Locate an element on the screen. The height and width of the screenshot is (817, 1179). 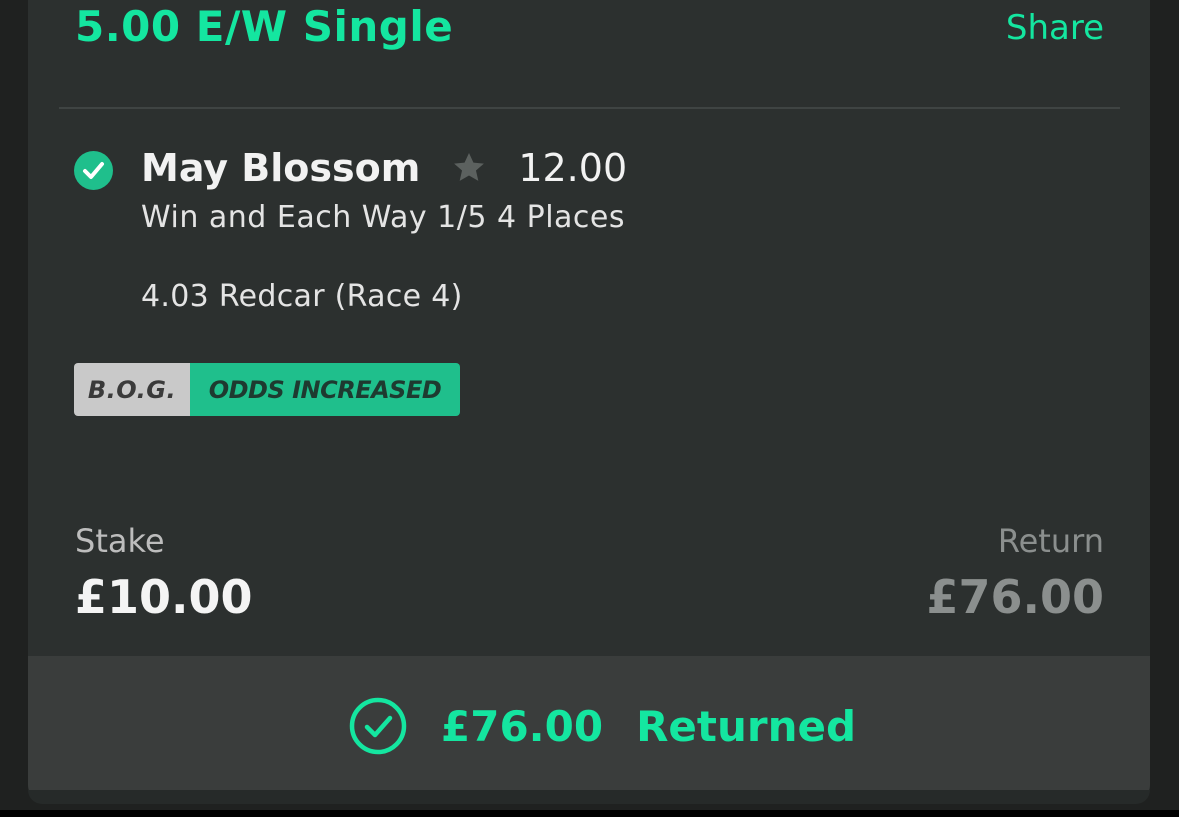
event-name: 4.03 Redcar (Race 4) is located at coordinates (302, 296).